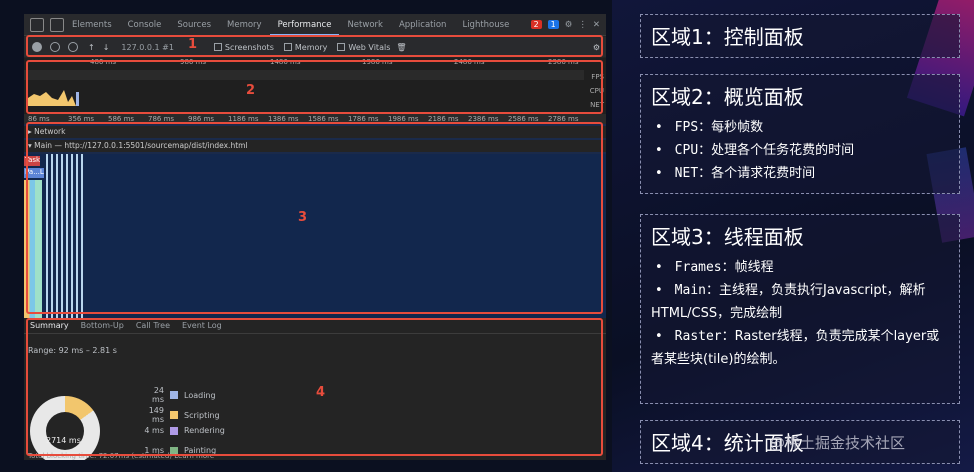  I want to click on device-toggle-icon, so click(57, 24).